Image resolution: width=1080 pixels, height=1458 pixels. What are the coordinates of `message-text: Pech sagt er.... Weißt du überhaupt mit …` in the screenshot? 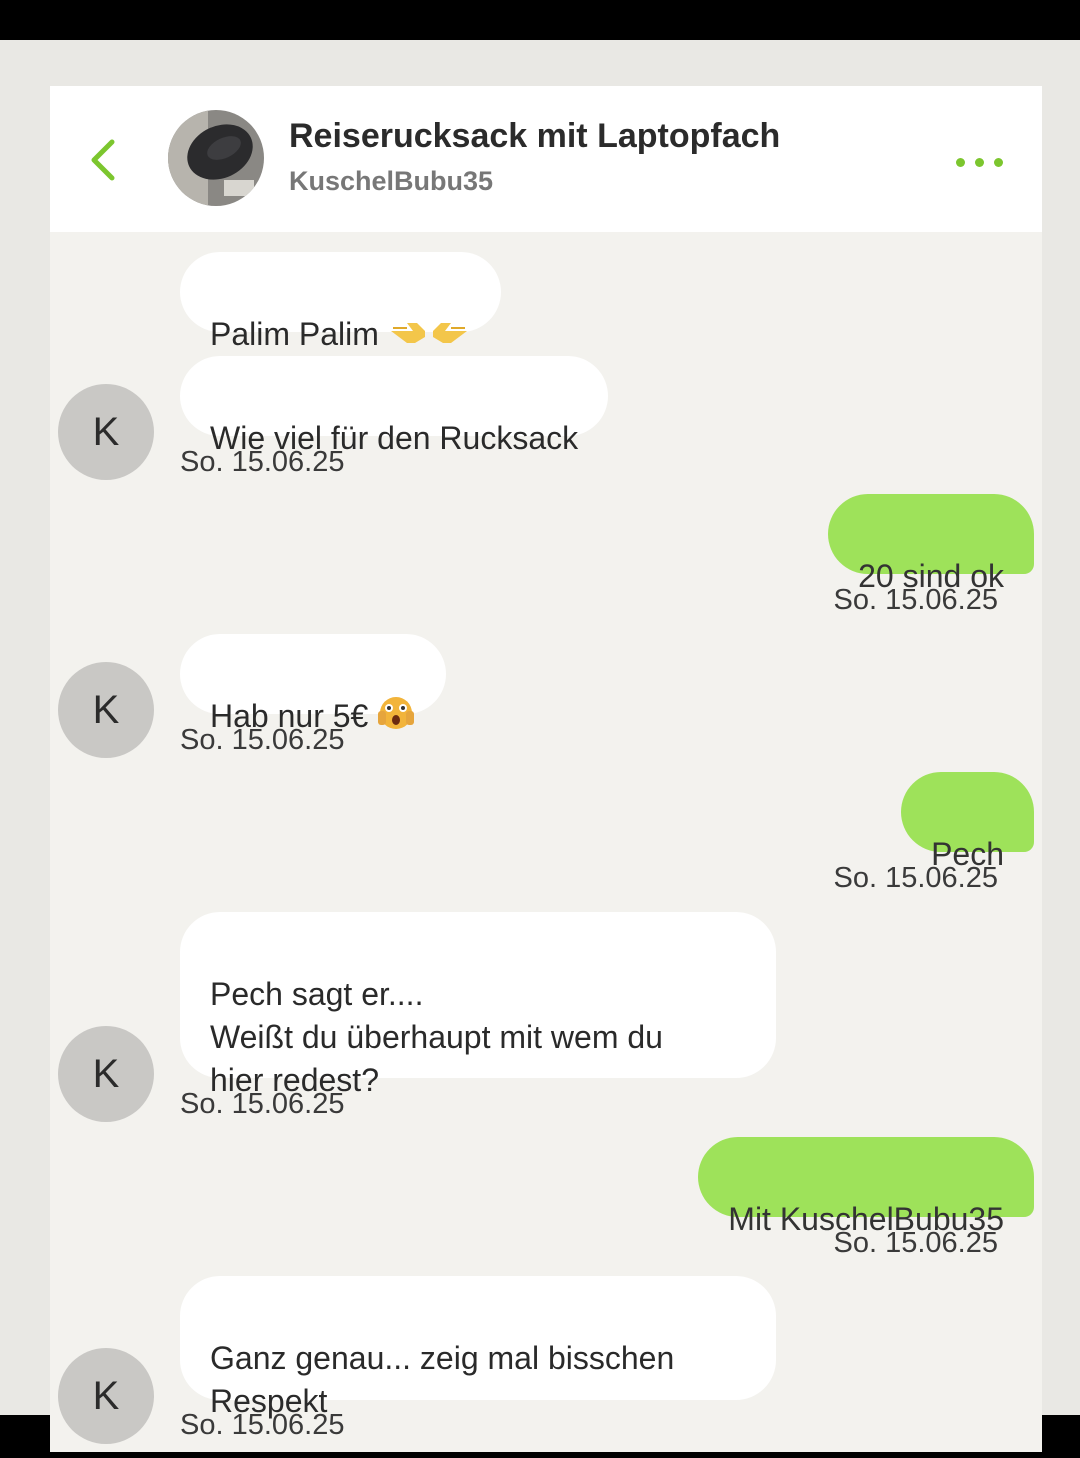 It's located at (436, 1037).